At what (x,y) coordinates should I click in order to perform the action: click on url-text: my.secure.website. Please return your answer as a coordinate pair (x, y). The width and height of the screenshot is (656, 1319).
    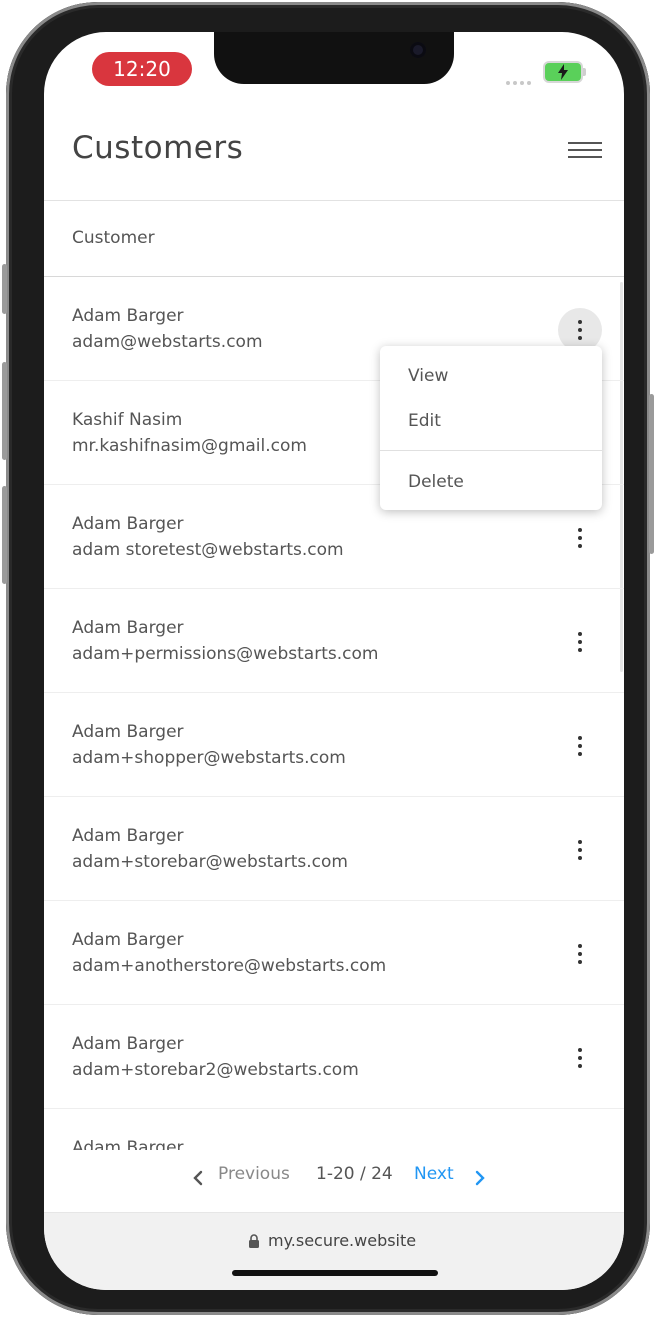
    Looking at the image, I should click on (342, 1240).